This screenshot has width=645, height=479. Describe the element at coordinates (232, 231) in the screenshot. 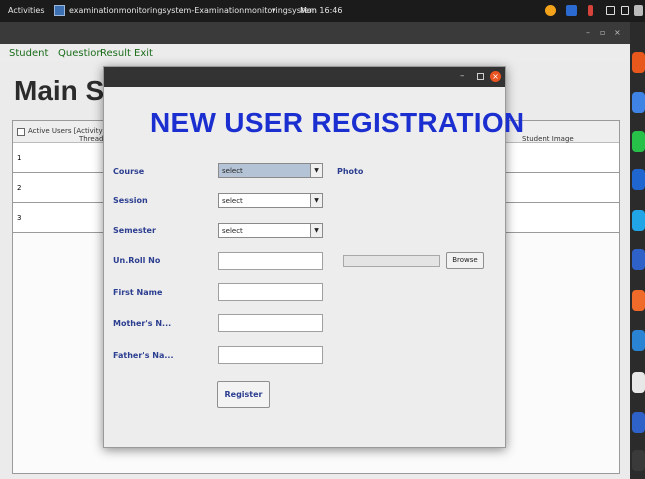

I see `semester-select-value: select` at that location.